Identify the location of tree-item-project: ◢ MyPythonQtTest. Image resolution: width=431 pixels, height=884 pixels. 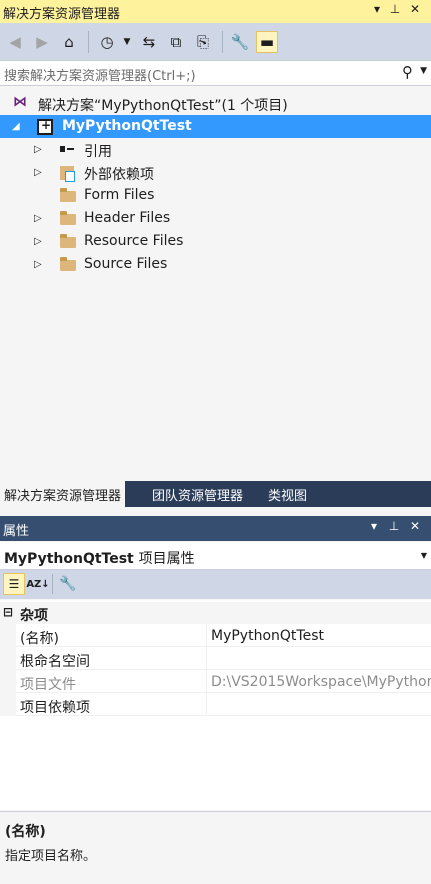
(215, 126).